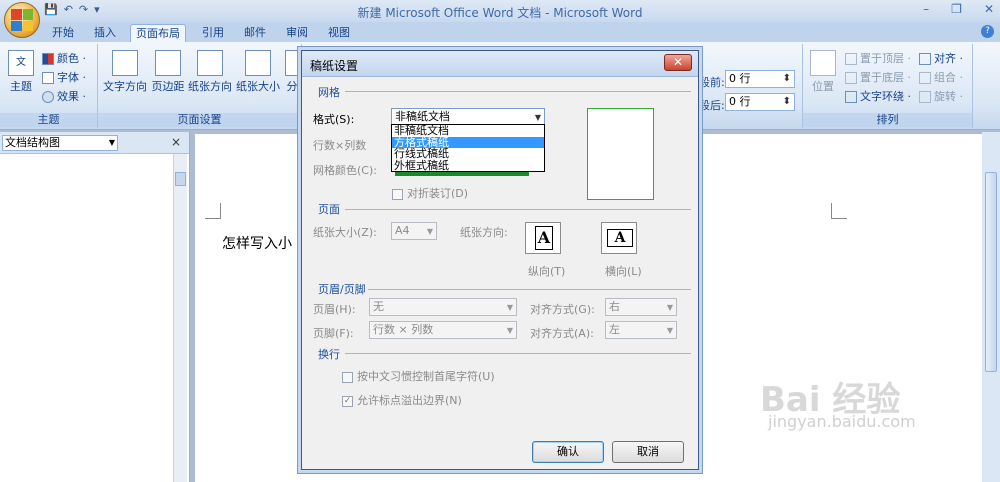 The image size is (1000, 482). I want to click on footer-align-select: 左, so click(641, 330).